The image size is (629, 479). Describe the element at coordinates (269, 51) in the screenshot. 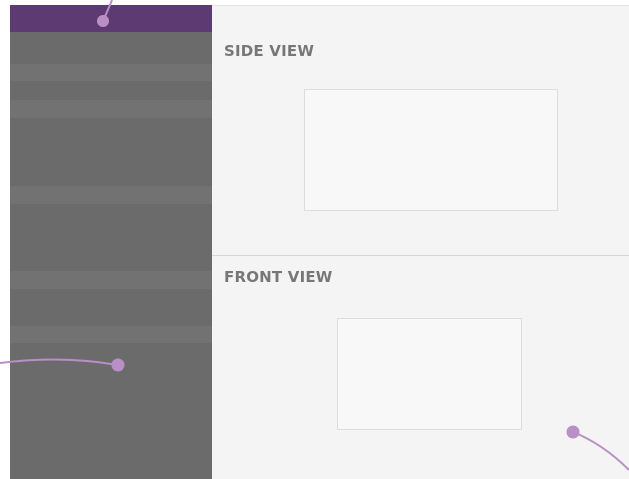

I see `side-view-title: SIDE VIEW` at that location.